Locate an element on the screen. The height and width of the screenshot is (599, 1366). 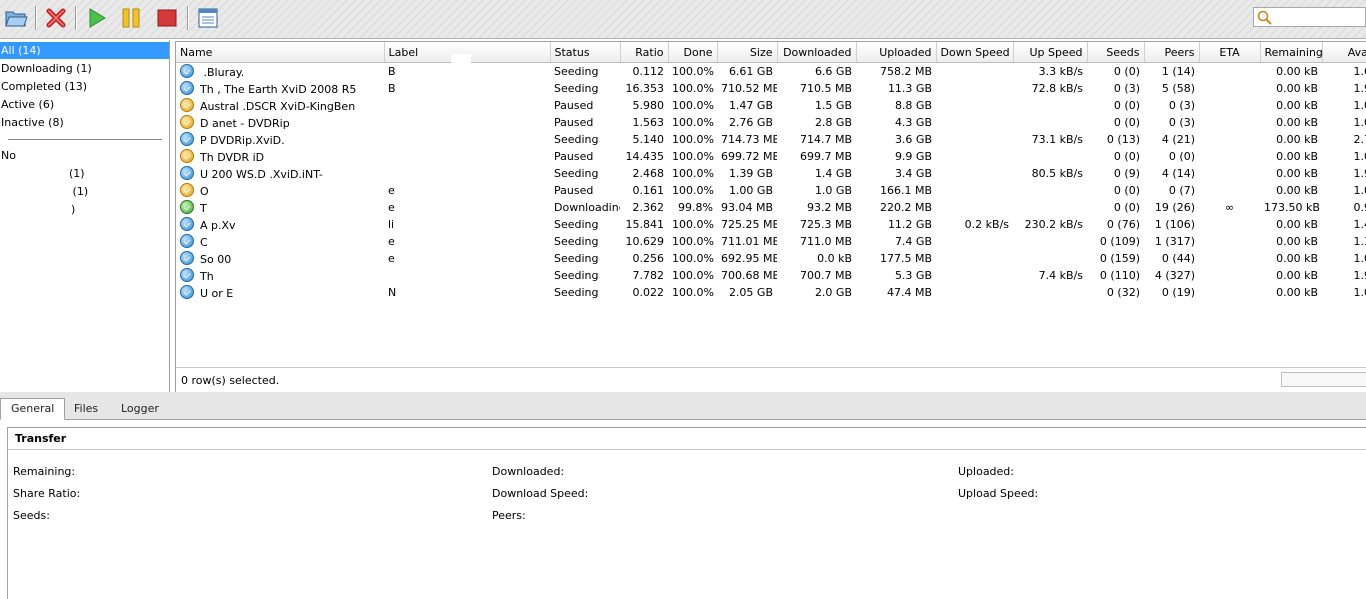
cell-peers: 5 (58) is located at coordinates (1178, 88).